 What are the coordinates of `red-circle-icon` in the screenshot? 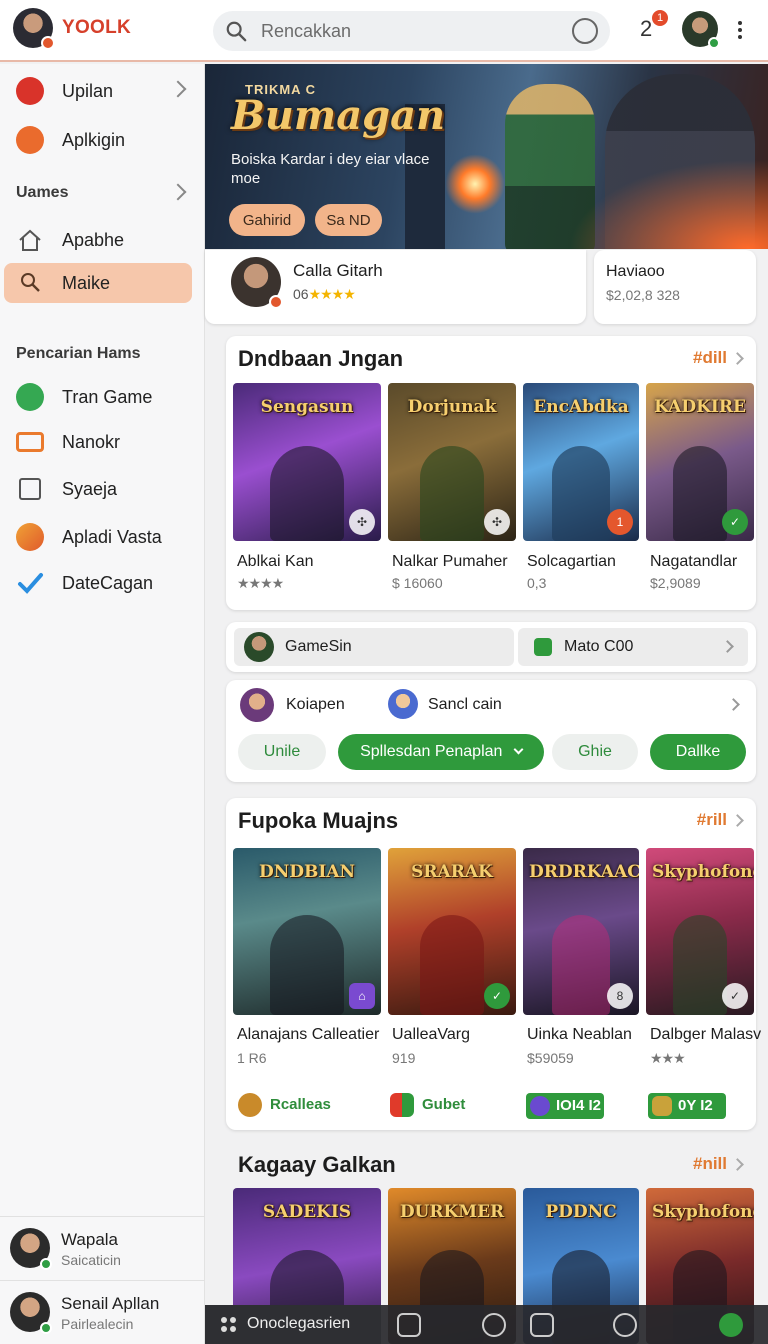 It's located at (30, 91).